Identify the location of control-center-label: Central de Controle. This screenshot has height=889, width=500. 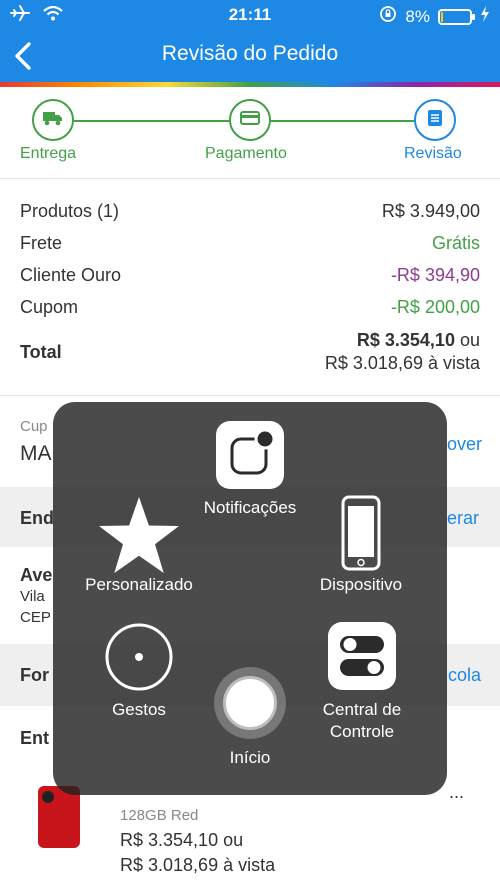
(362, 721).